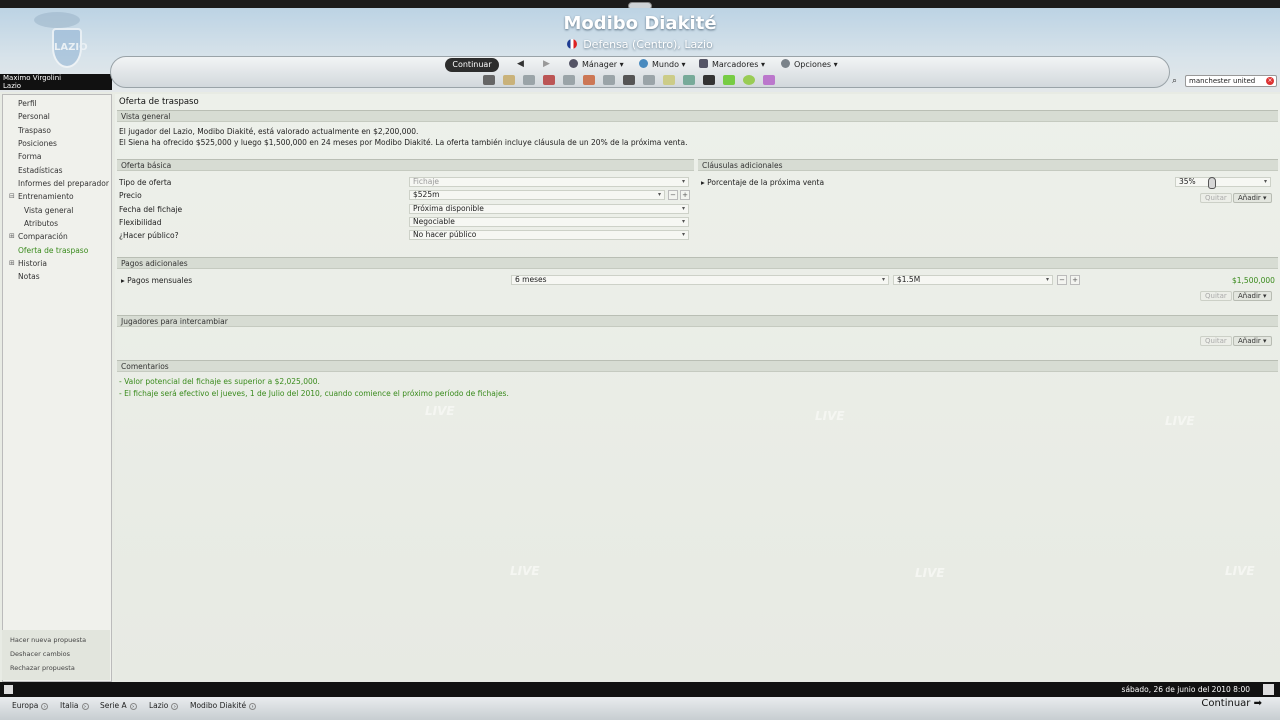 The width and height of the screenshot is (1280, 720). I want to click on price-increase-button: +, so click(685, 195).